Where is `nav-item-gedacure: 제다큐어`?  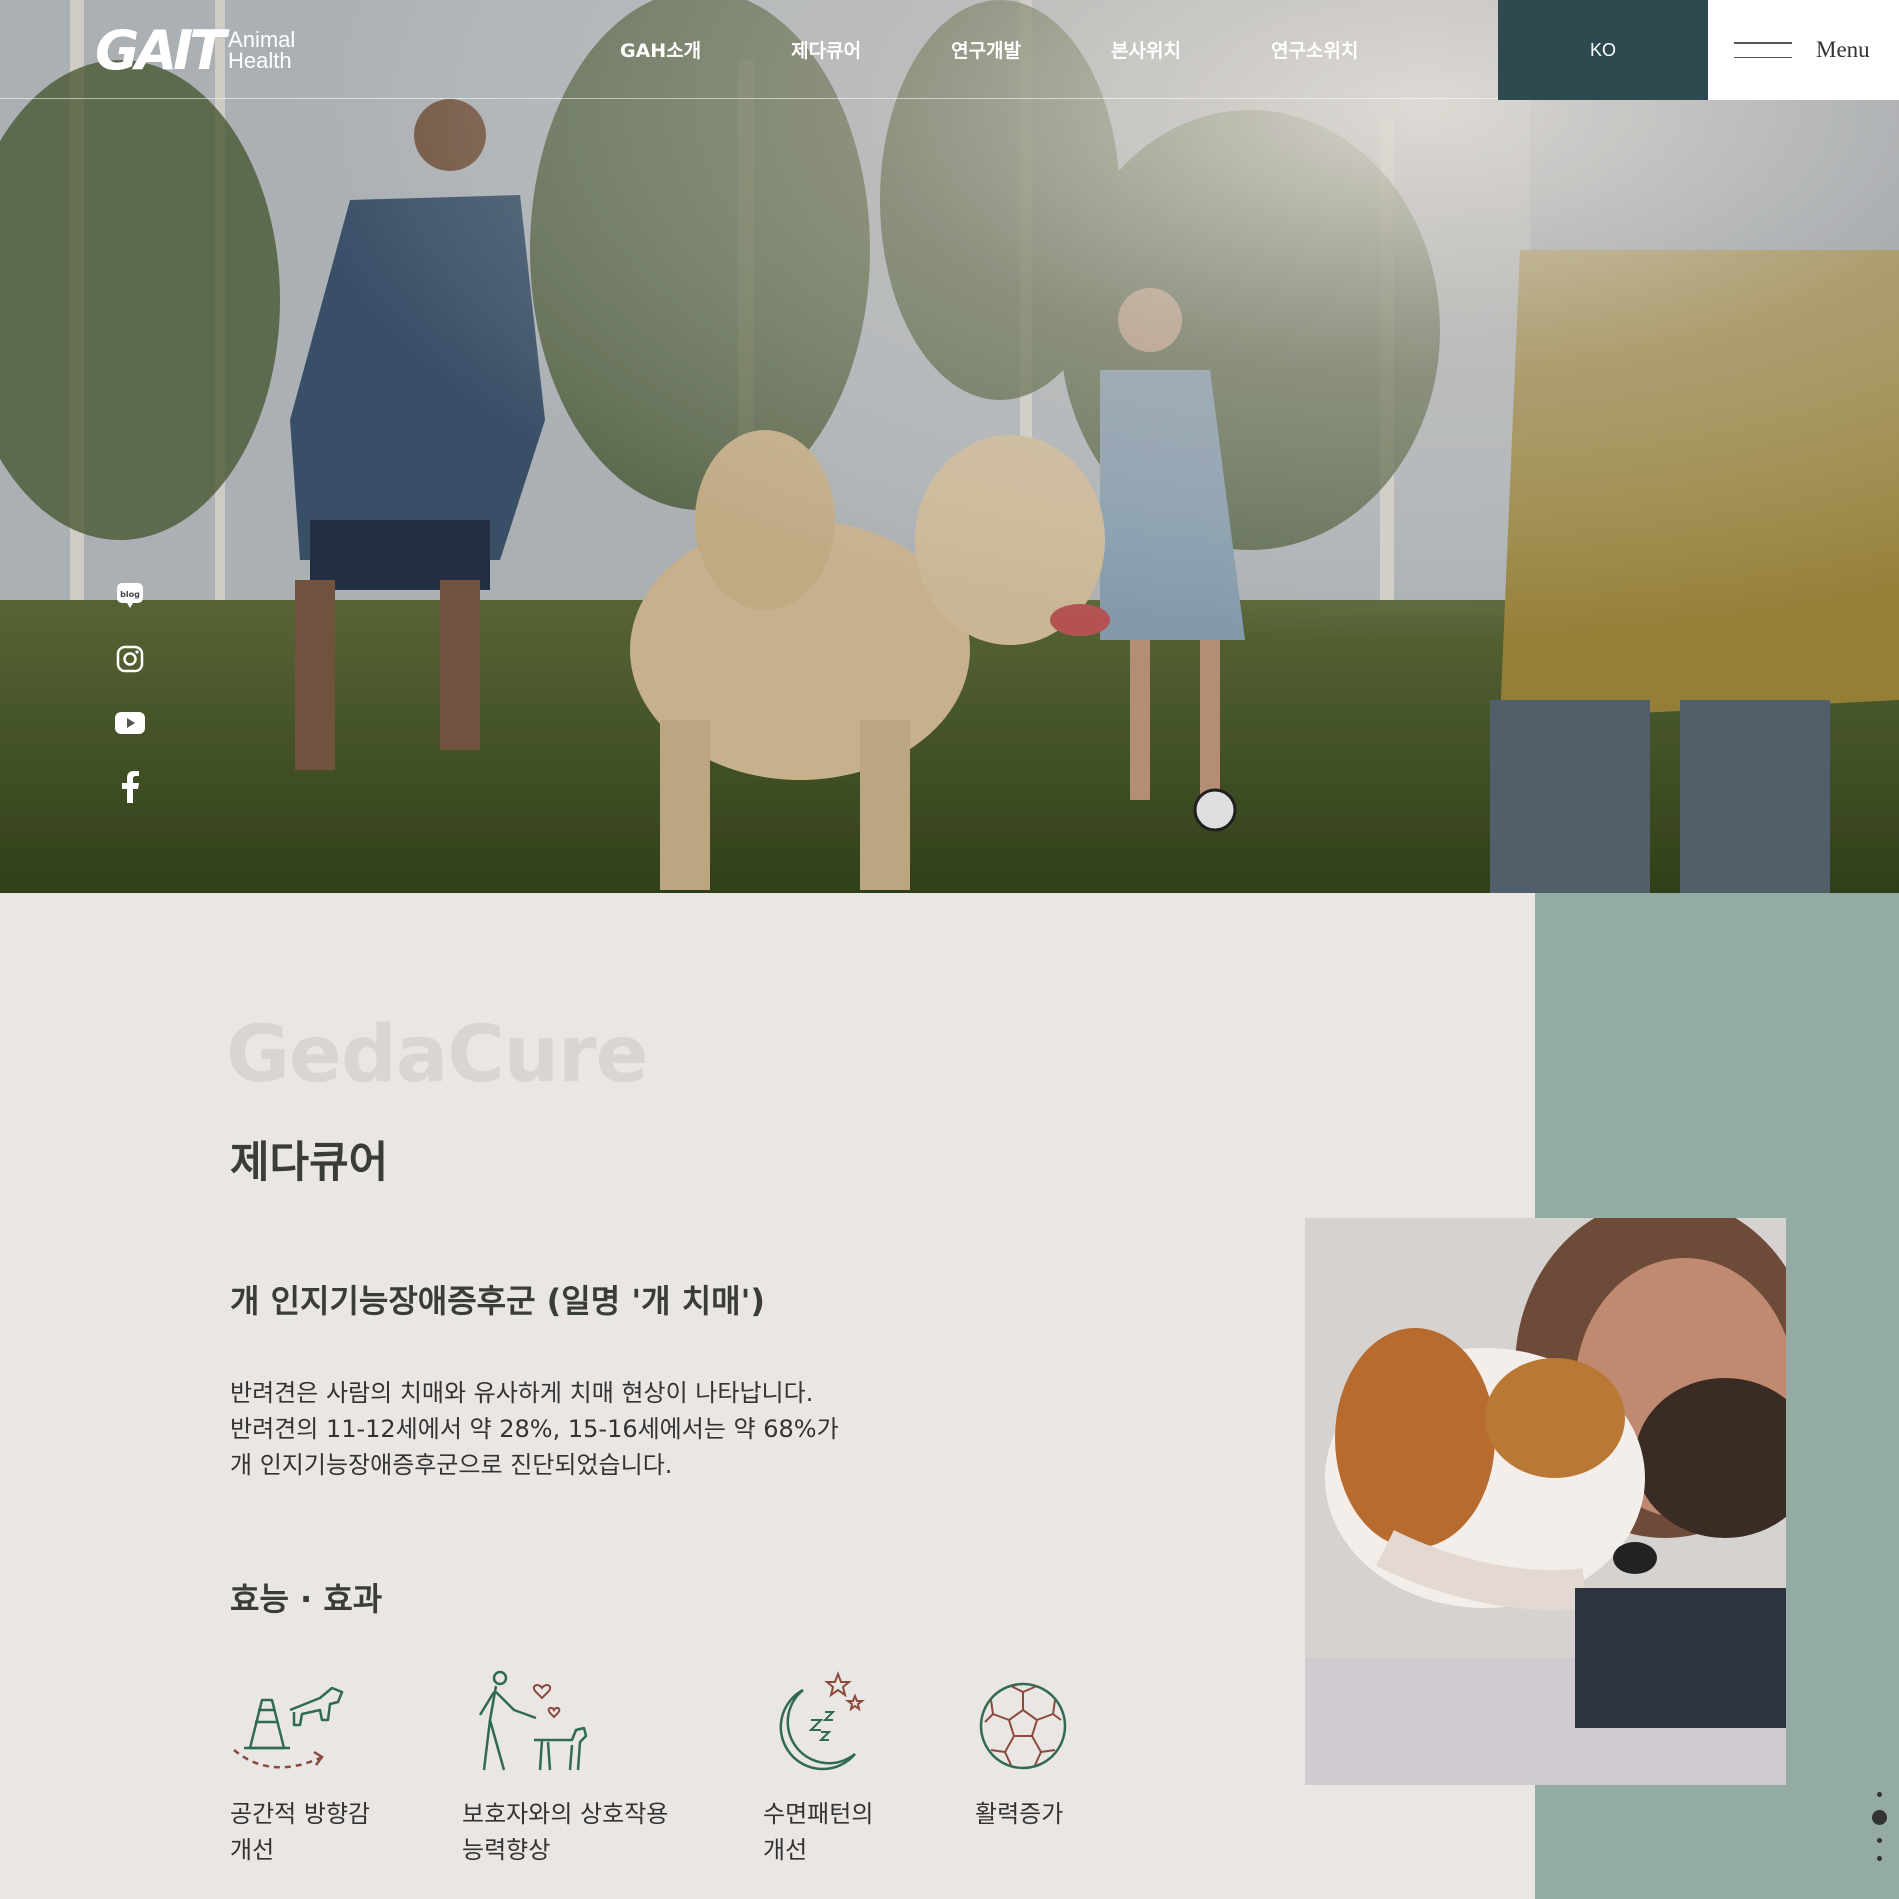 nav-item-gedacure: 제다큐어 is located at coordinates (826, 49).